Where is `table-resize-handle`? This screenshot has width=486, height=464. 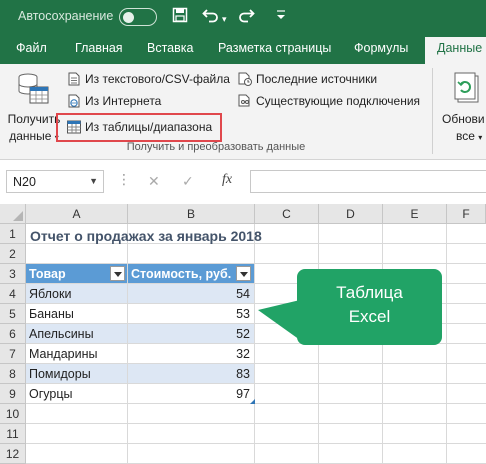
table-resize-handle is located at coordinates (252, 401).